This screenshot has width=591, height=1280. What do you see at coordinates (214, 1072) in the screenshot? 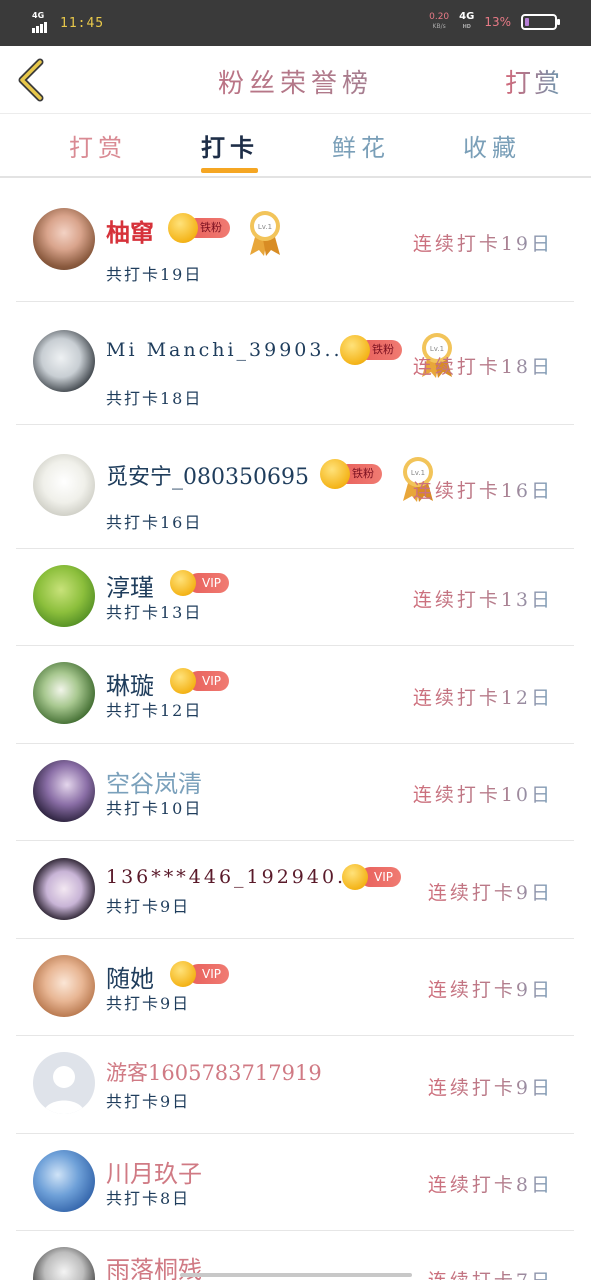
I see `user-name: 游客1605783717919` at bounding box center [214, 1072].